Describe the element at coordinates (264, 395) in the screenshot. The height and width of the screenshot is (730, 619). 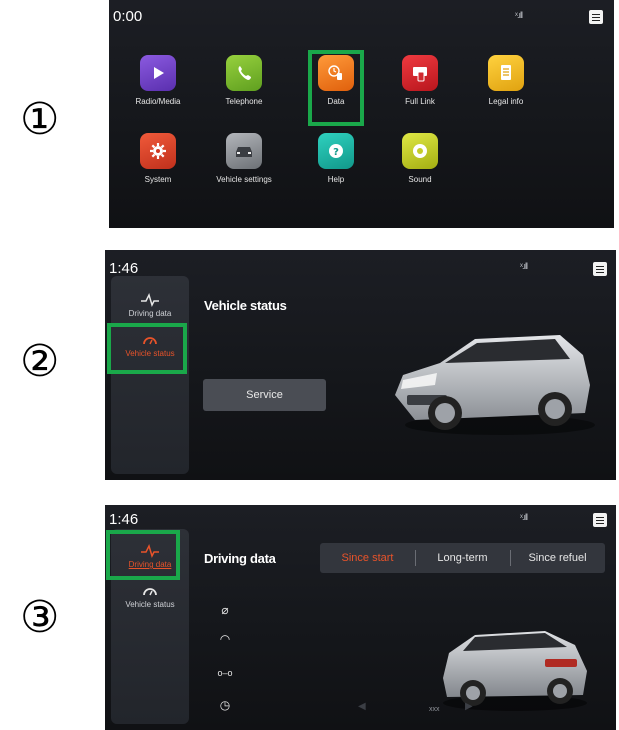
I see `service-button: Service` at that location.